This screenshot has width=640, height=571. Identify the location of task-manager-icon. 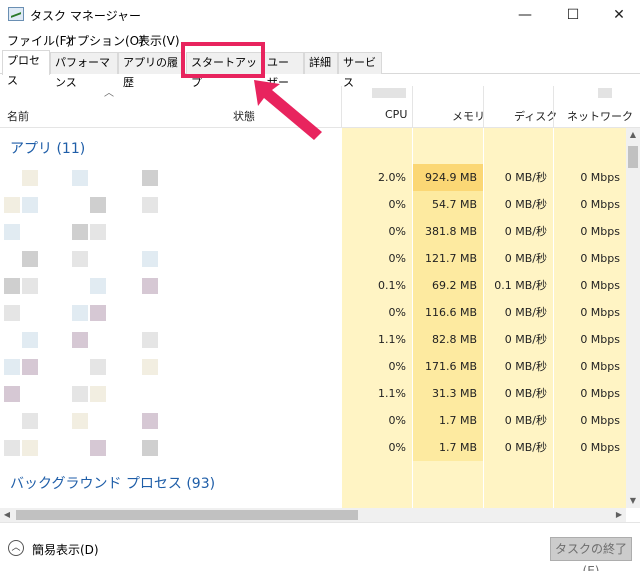
(16, 14).